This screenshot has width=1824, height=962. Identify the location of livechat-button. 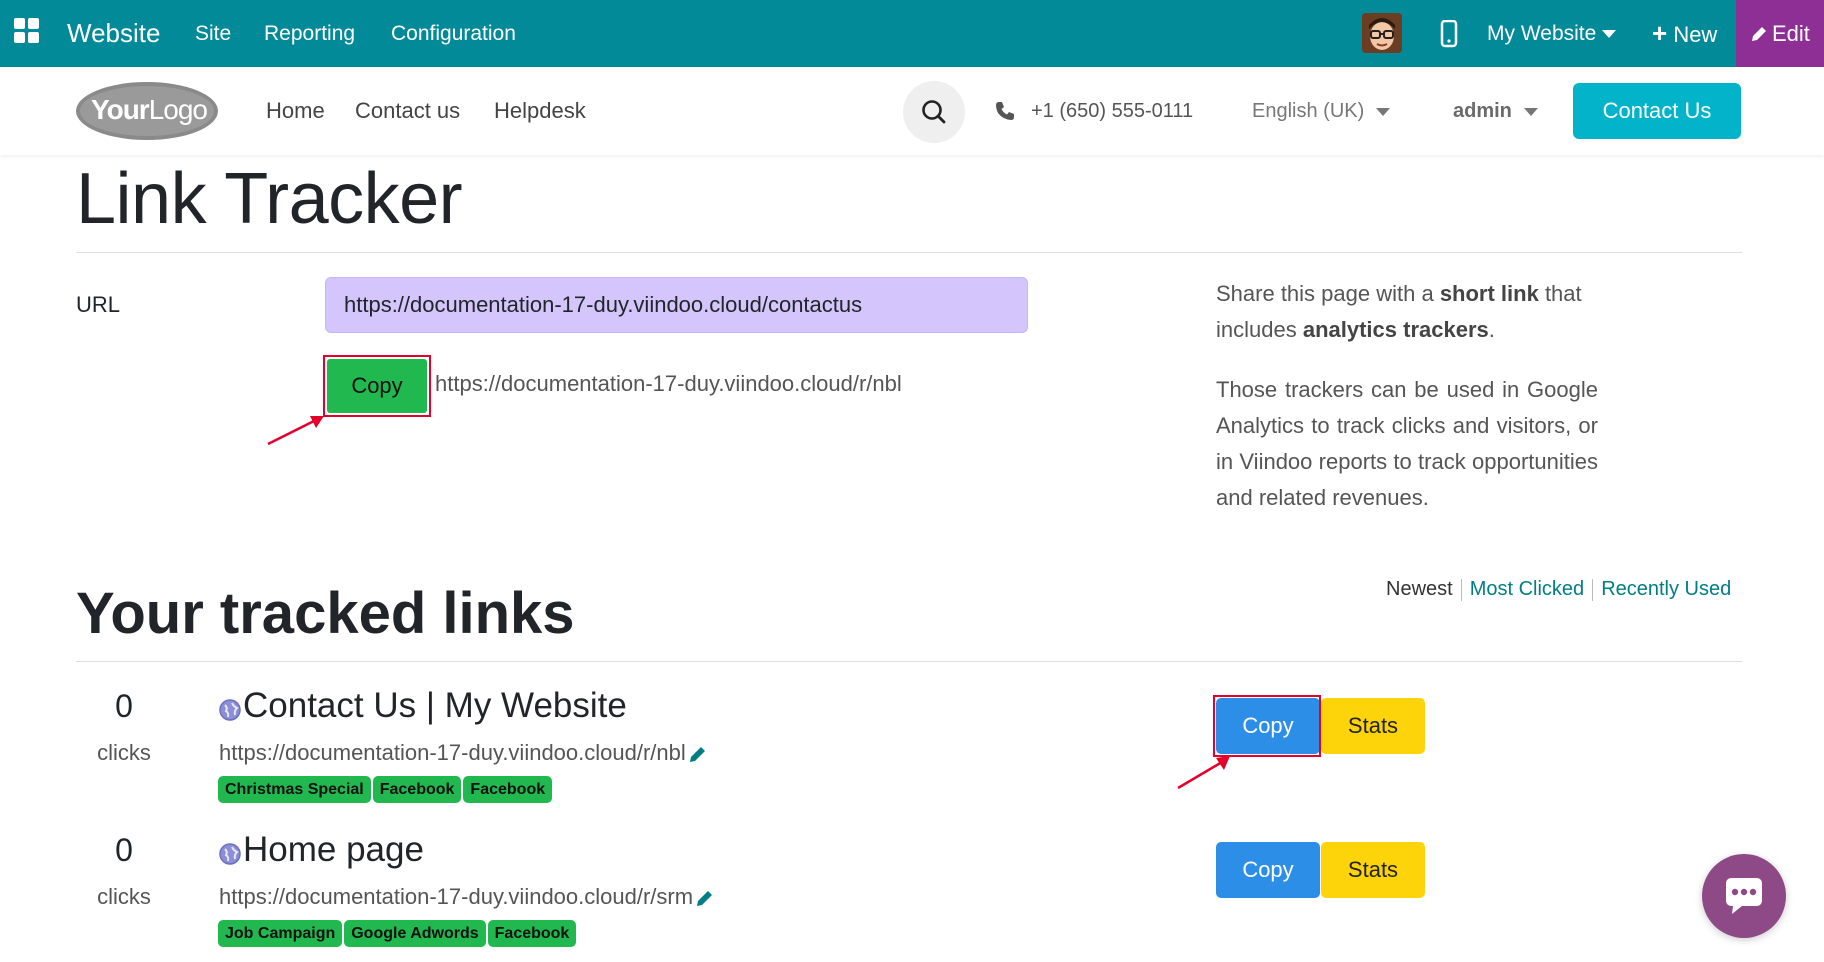
(1744, 896).